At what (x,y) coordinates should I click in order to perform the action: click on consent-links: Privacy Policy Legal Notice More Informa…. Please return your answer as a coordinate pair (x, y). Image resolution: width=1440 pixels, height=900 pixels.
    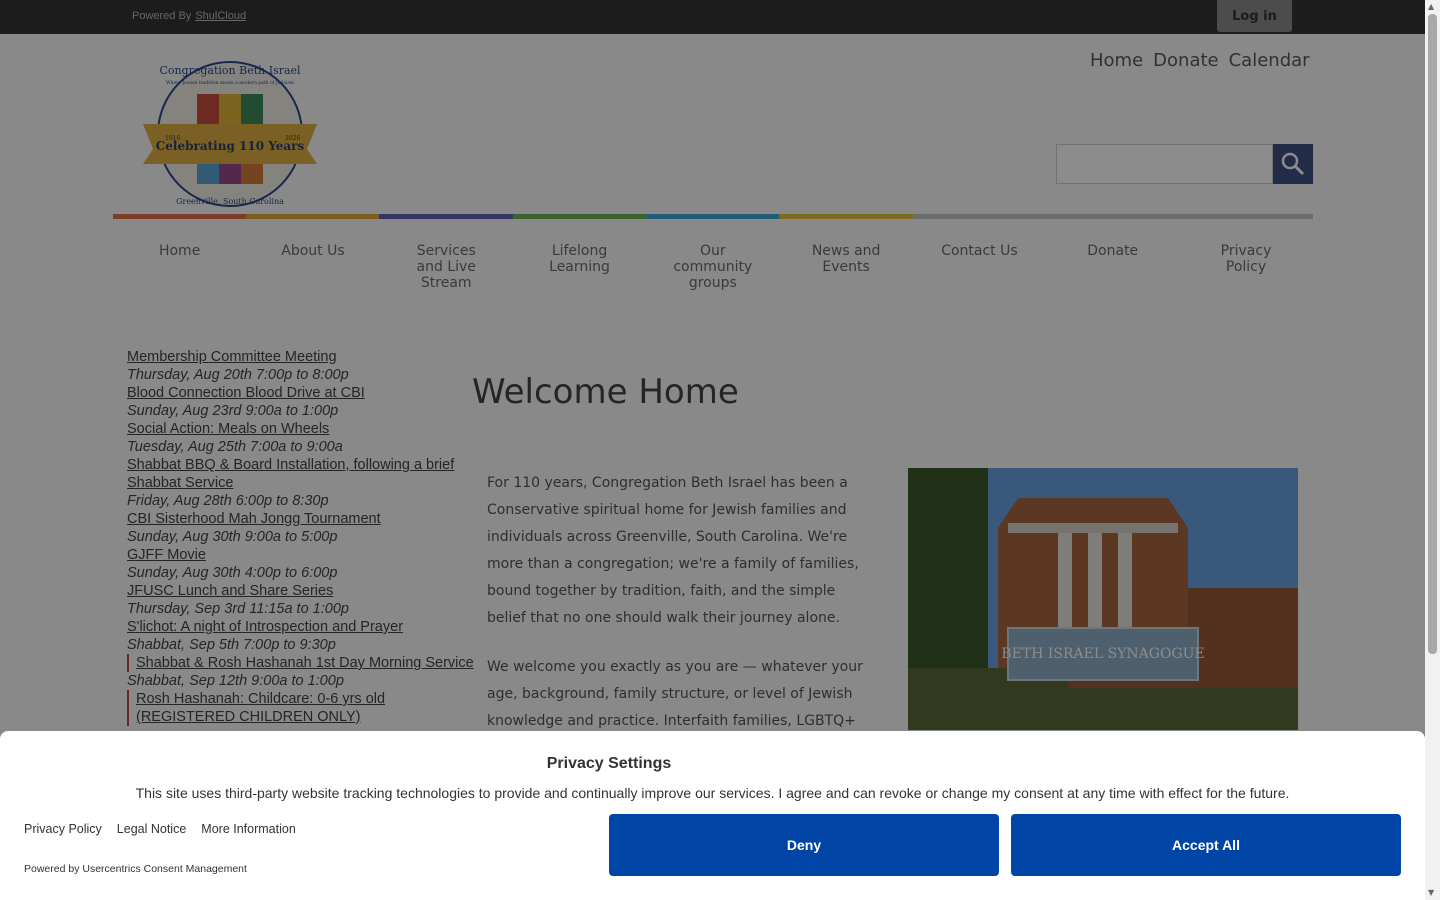
    Looking at the image, I should click on (160, 829).